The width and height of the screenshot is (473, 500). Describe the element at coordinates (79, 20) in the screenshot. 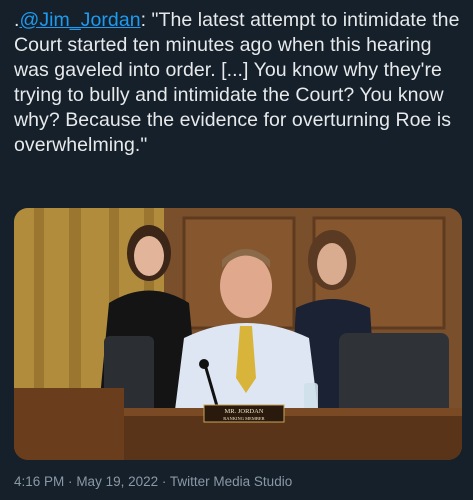

I see `mention-link: @Jim_Jordan` at that location.